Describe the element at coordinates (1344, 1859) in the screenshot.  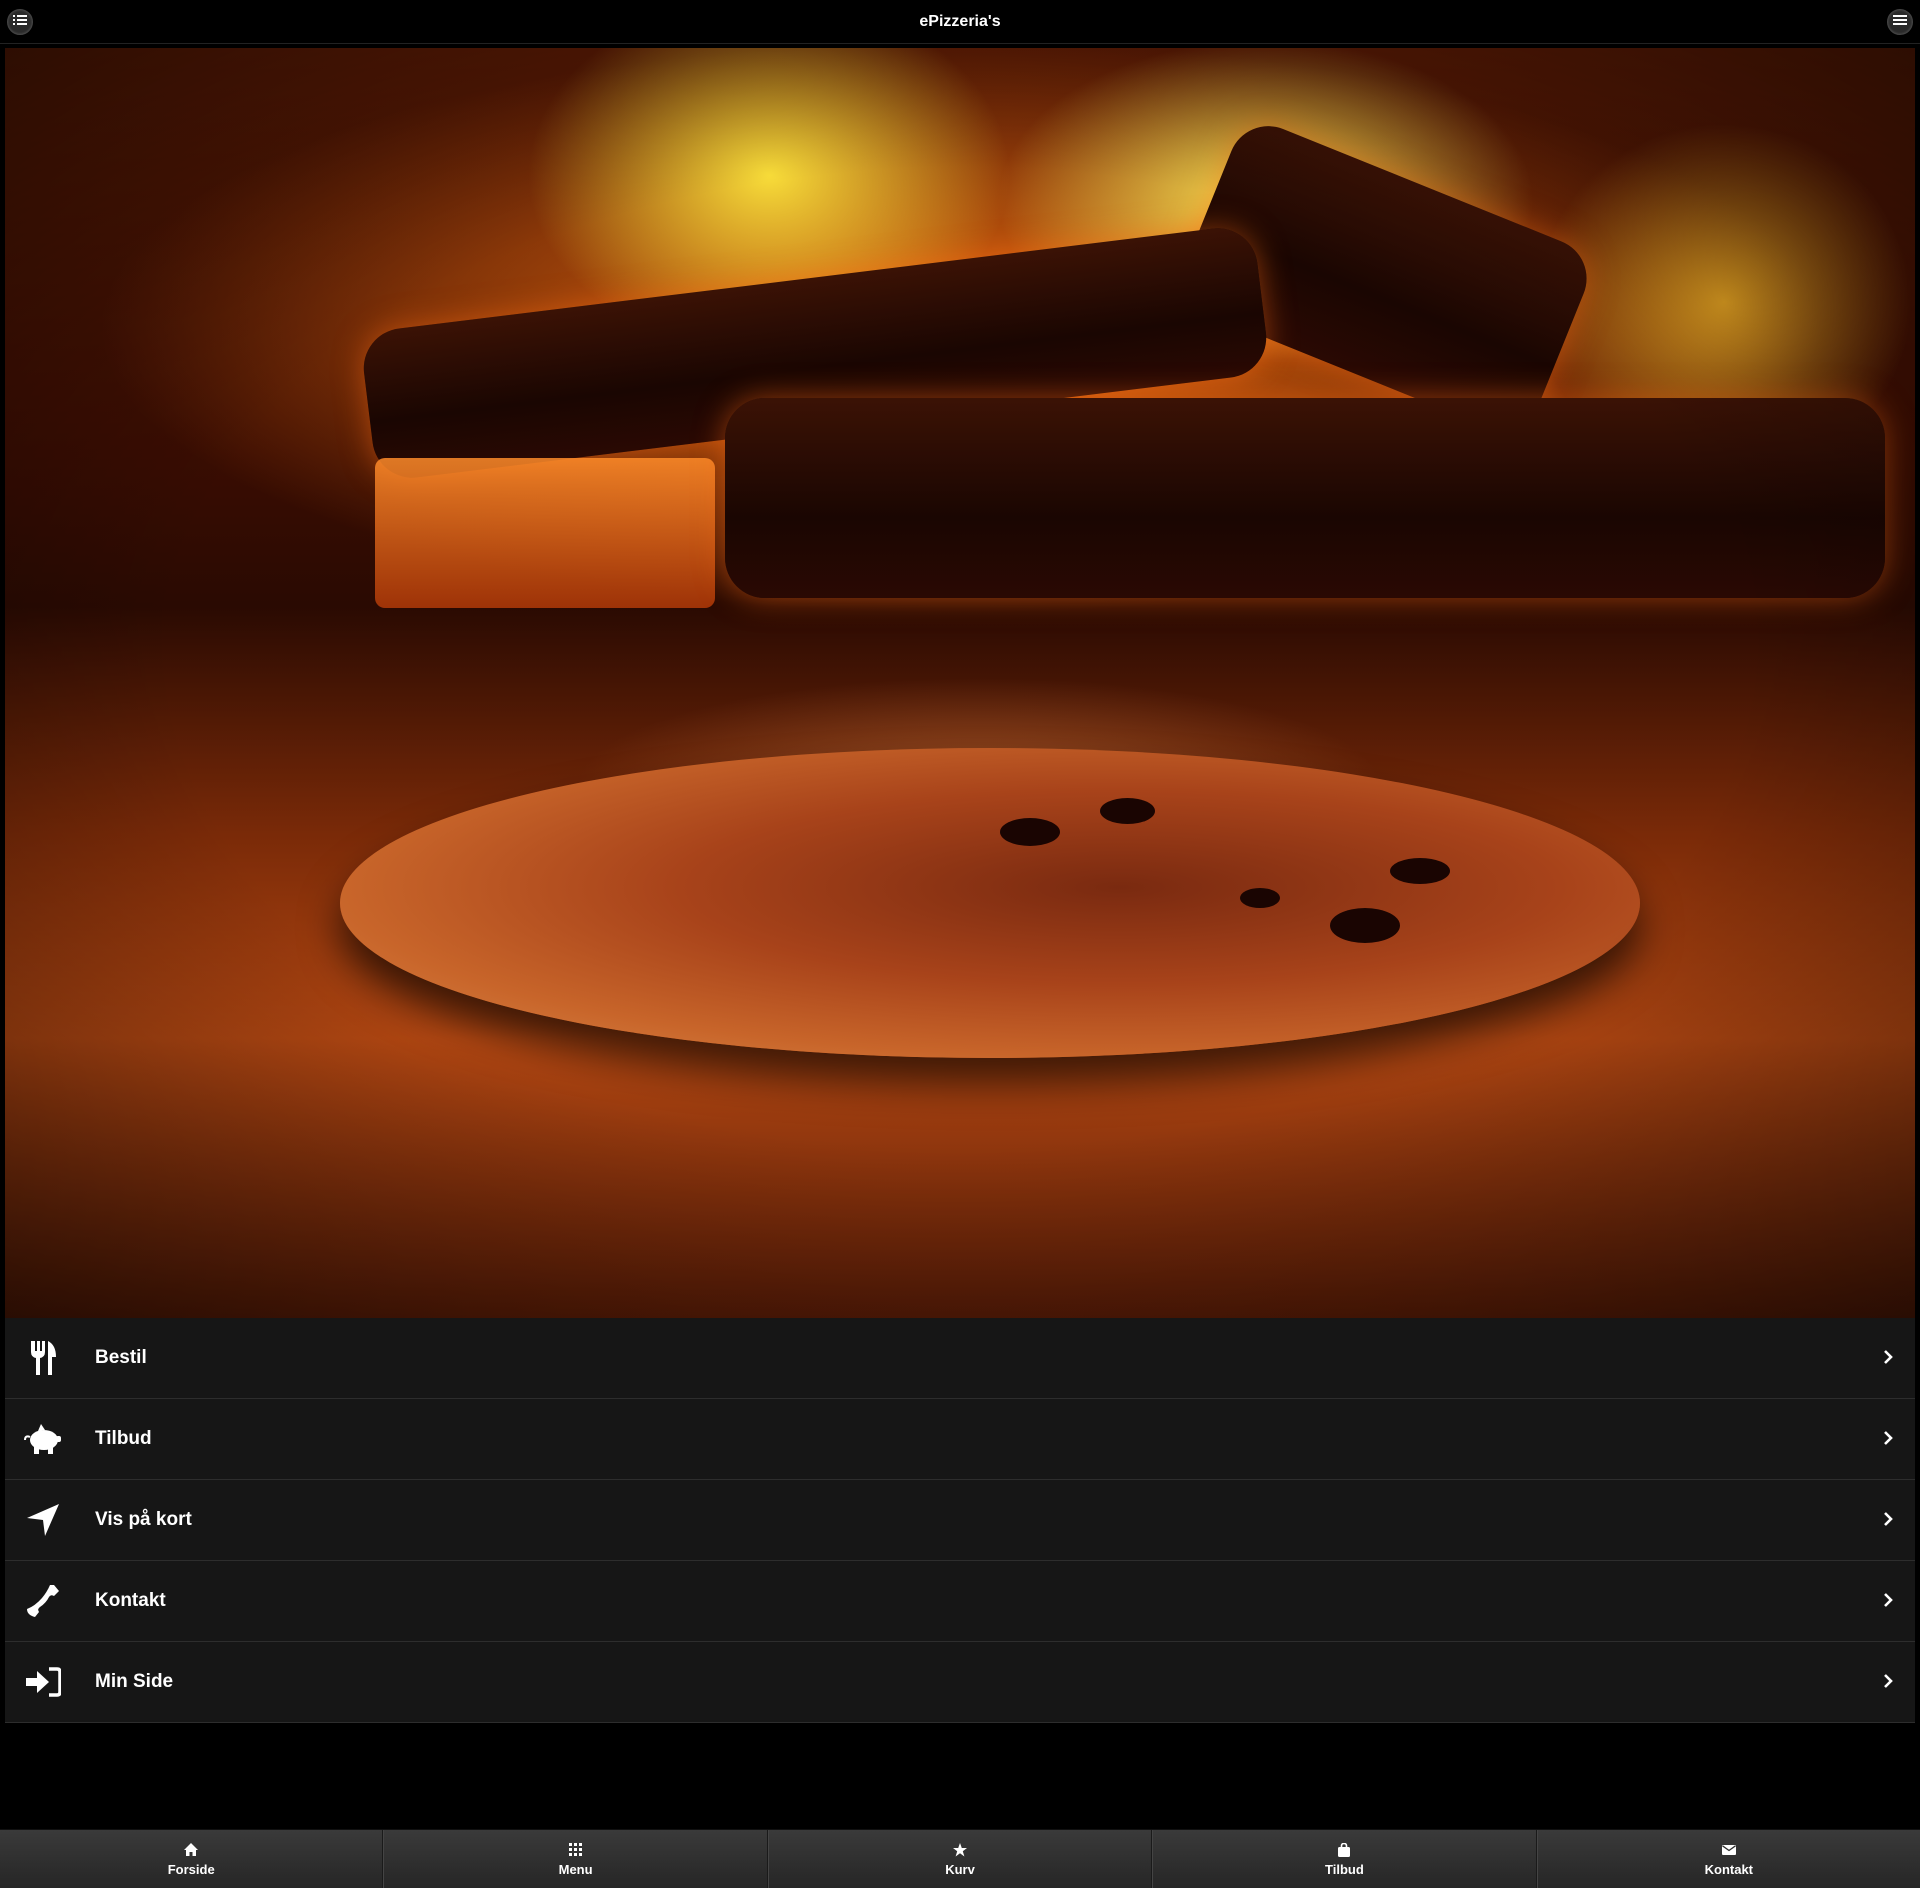
I see `nav-tilbud: Tilbud` at that location.